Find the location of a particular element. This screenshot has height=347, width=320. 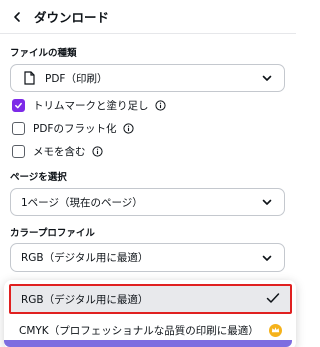

checkmark-icon is located at coordinates (273, 299).